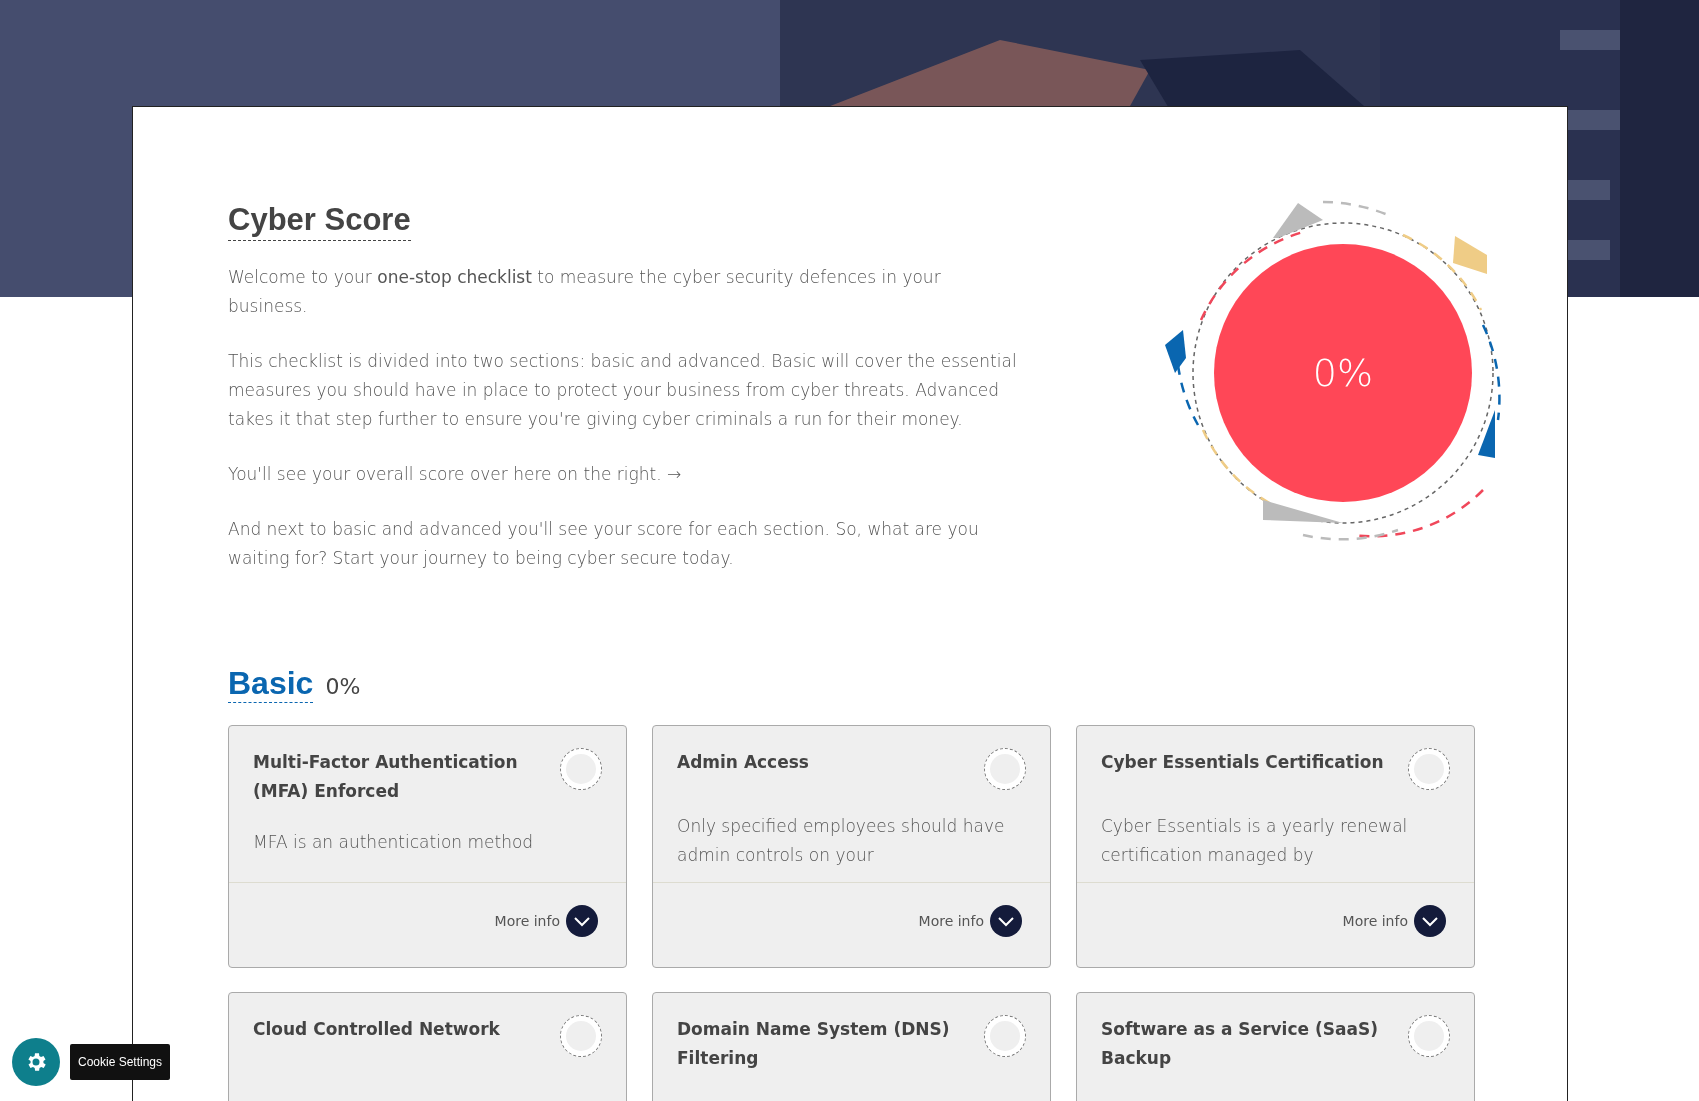 This screenshot has width=1699, height=1101. I want to click on intro-paragraph: Welcome to your one-stop checklist to measure the cyber security defences in your business., so click(585, 292).